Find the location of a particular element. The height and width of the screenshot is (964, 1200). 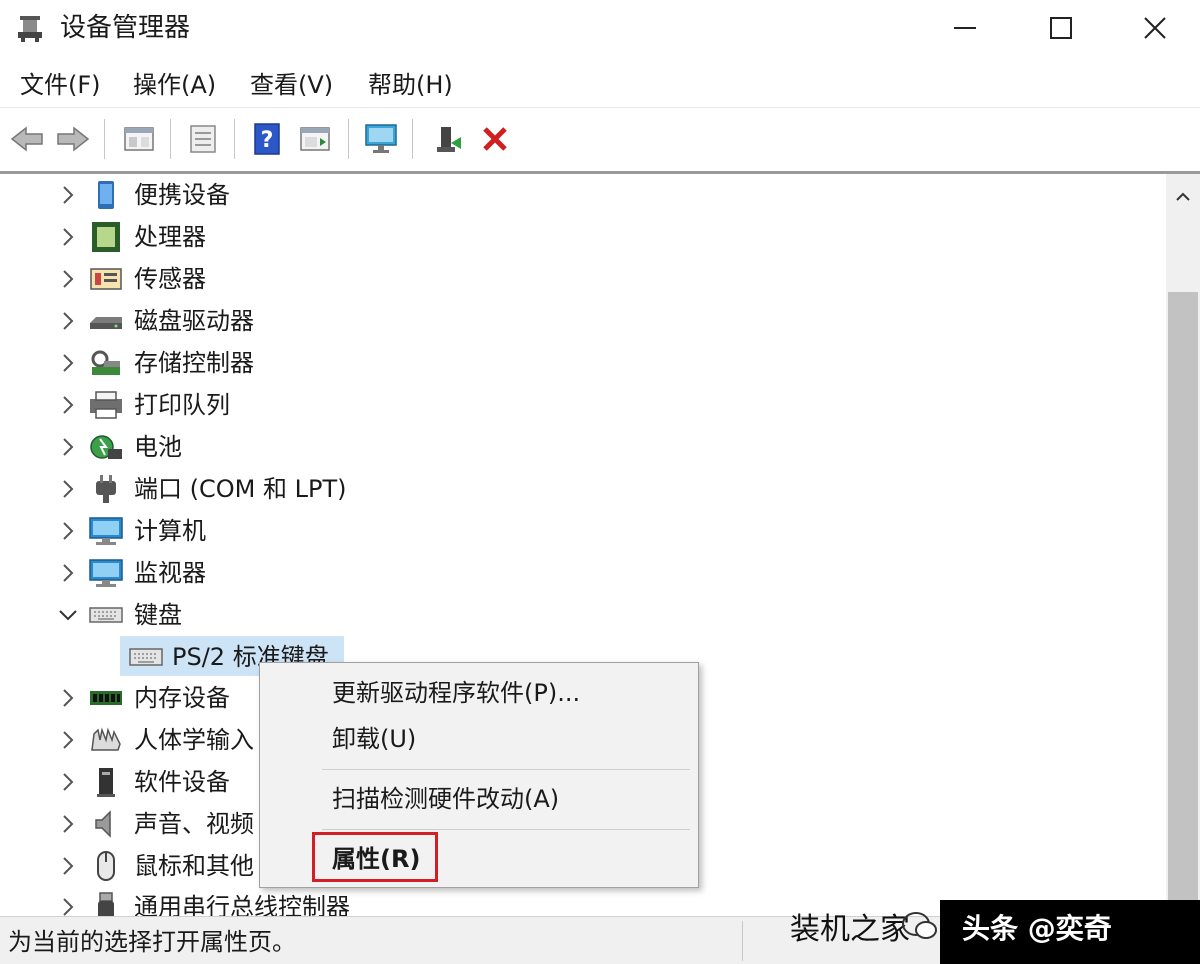

usb-icon is located at coordinates (106, 904).